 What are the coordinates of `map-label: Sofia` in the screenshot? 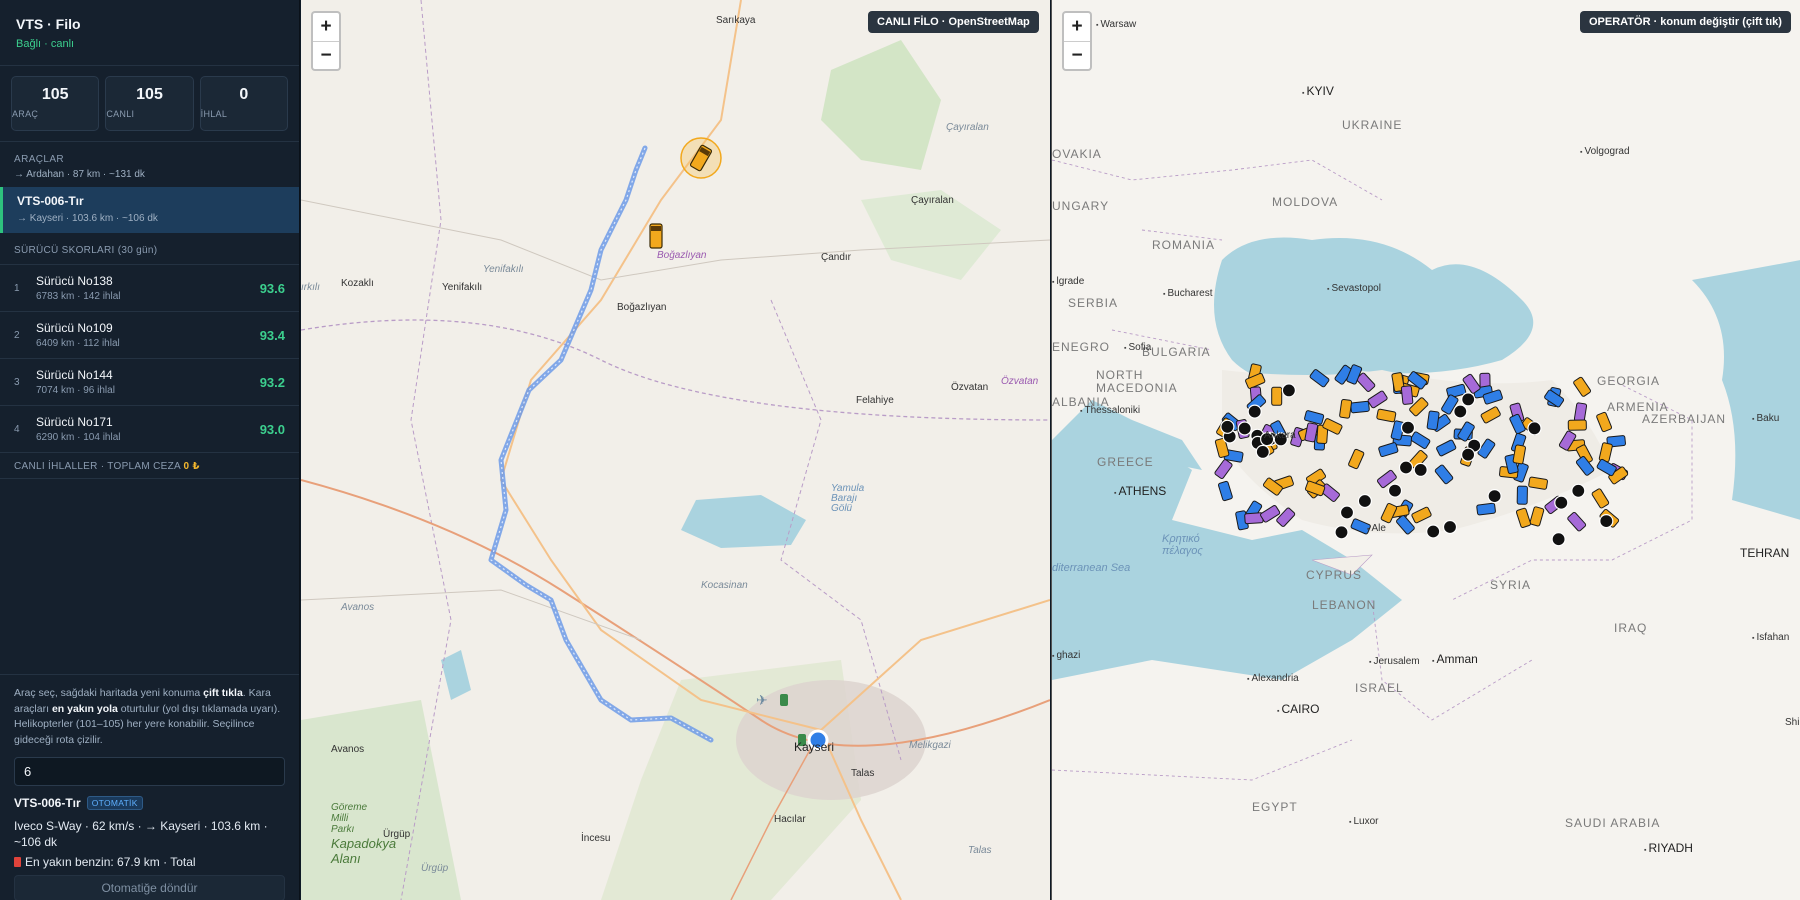 It's located at (1137, 347).